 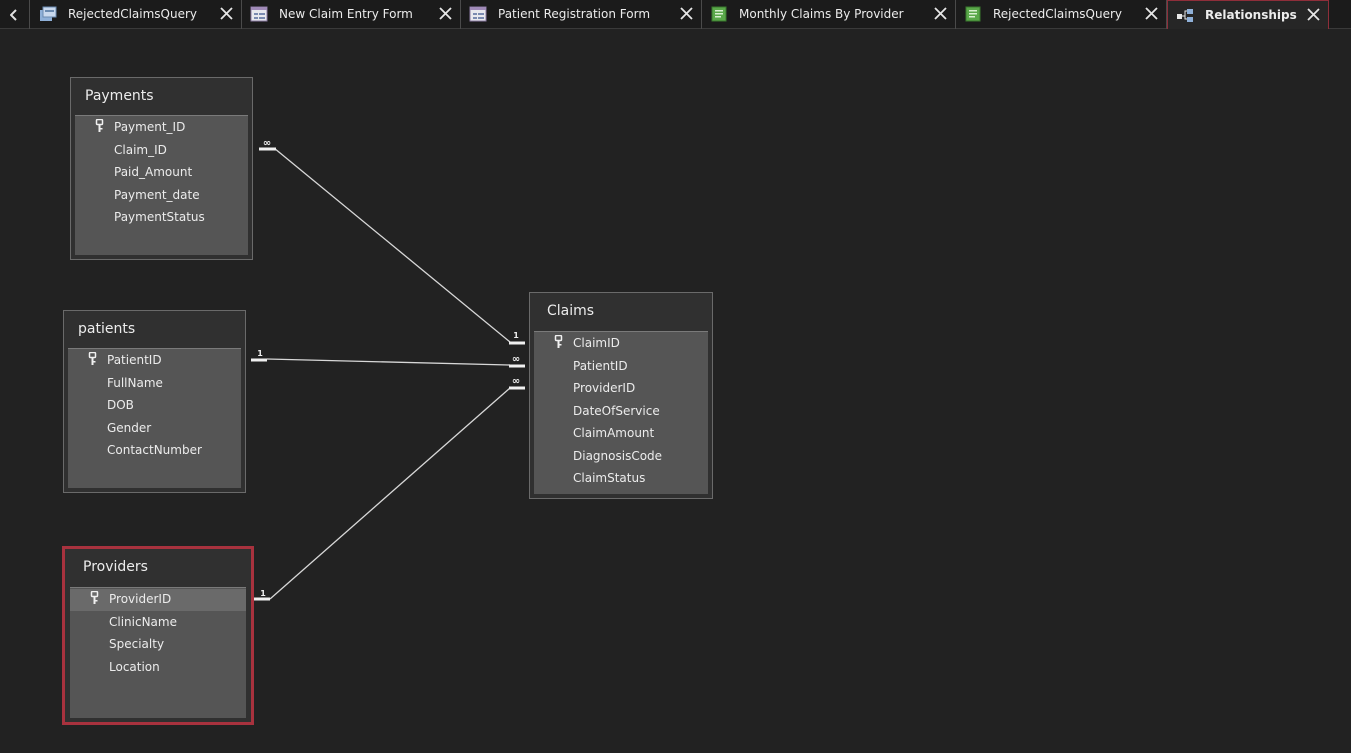 I want to click on tab-label: Relationships, so click(x=1251, y=15).